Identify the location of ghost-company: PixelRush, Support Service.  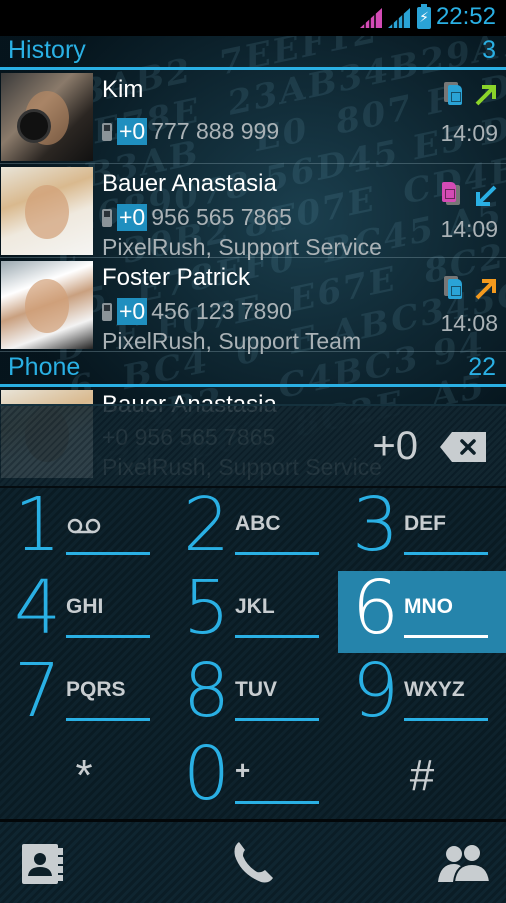
(242, 467).